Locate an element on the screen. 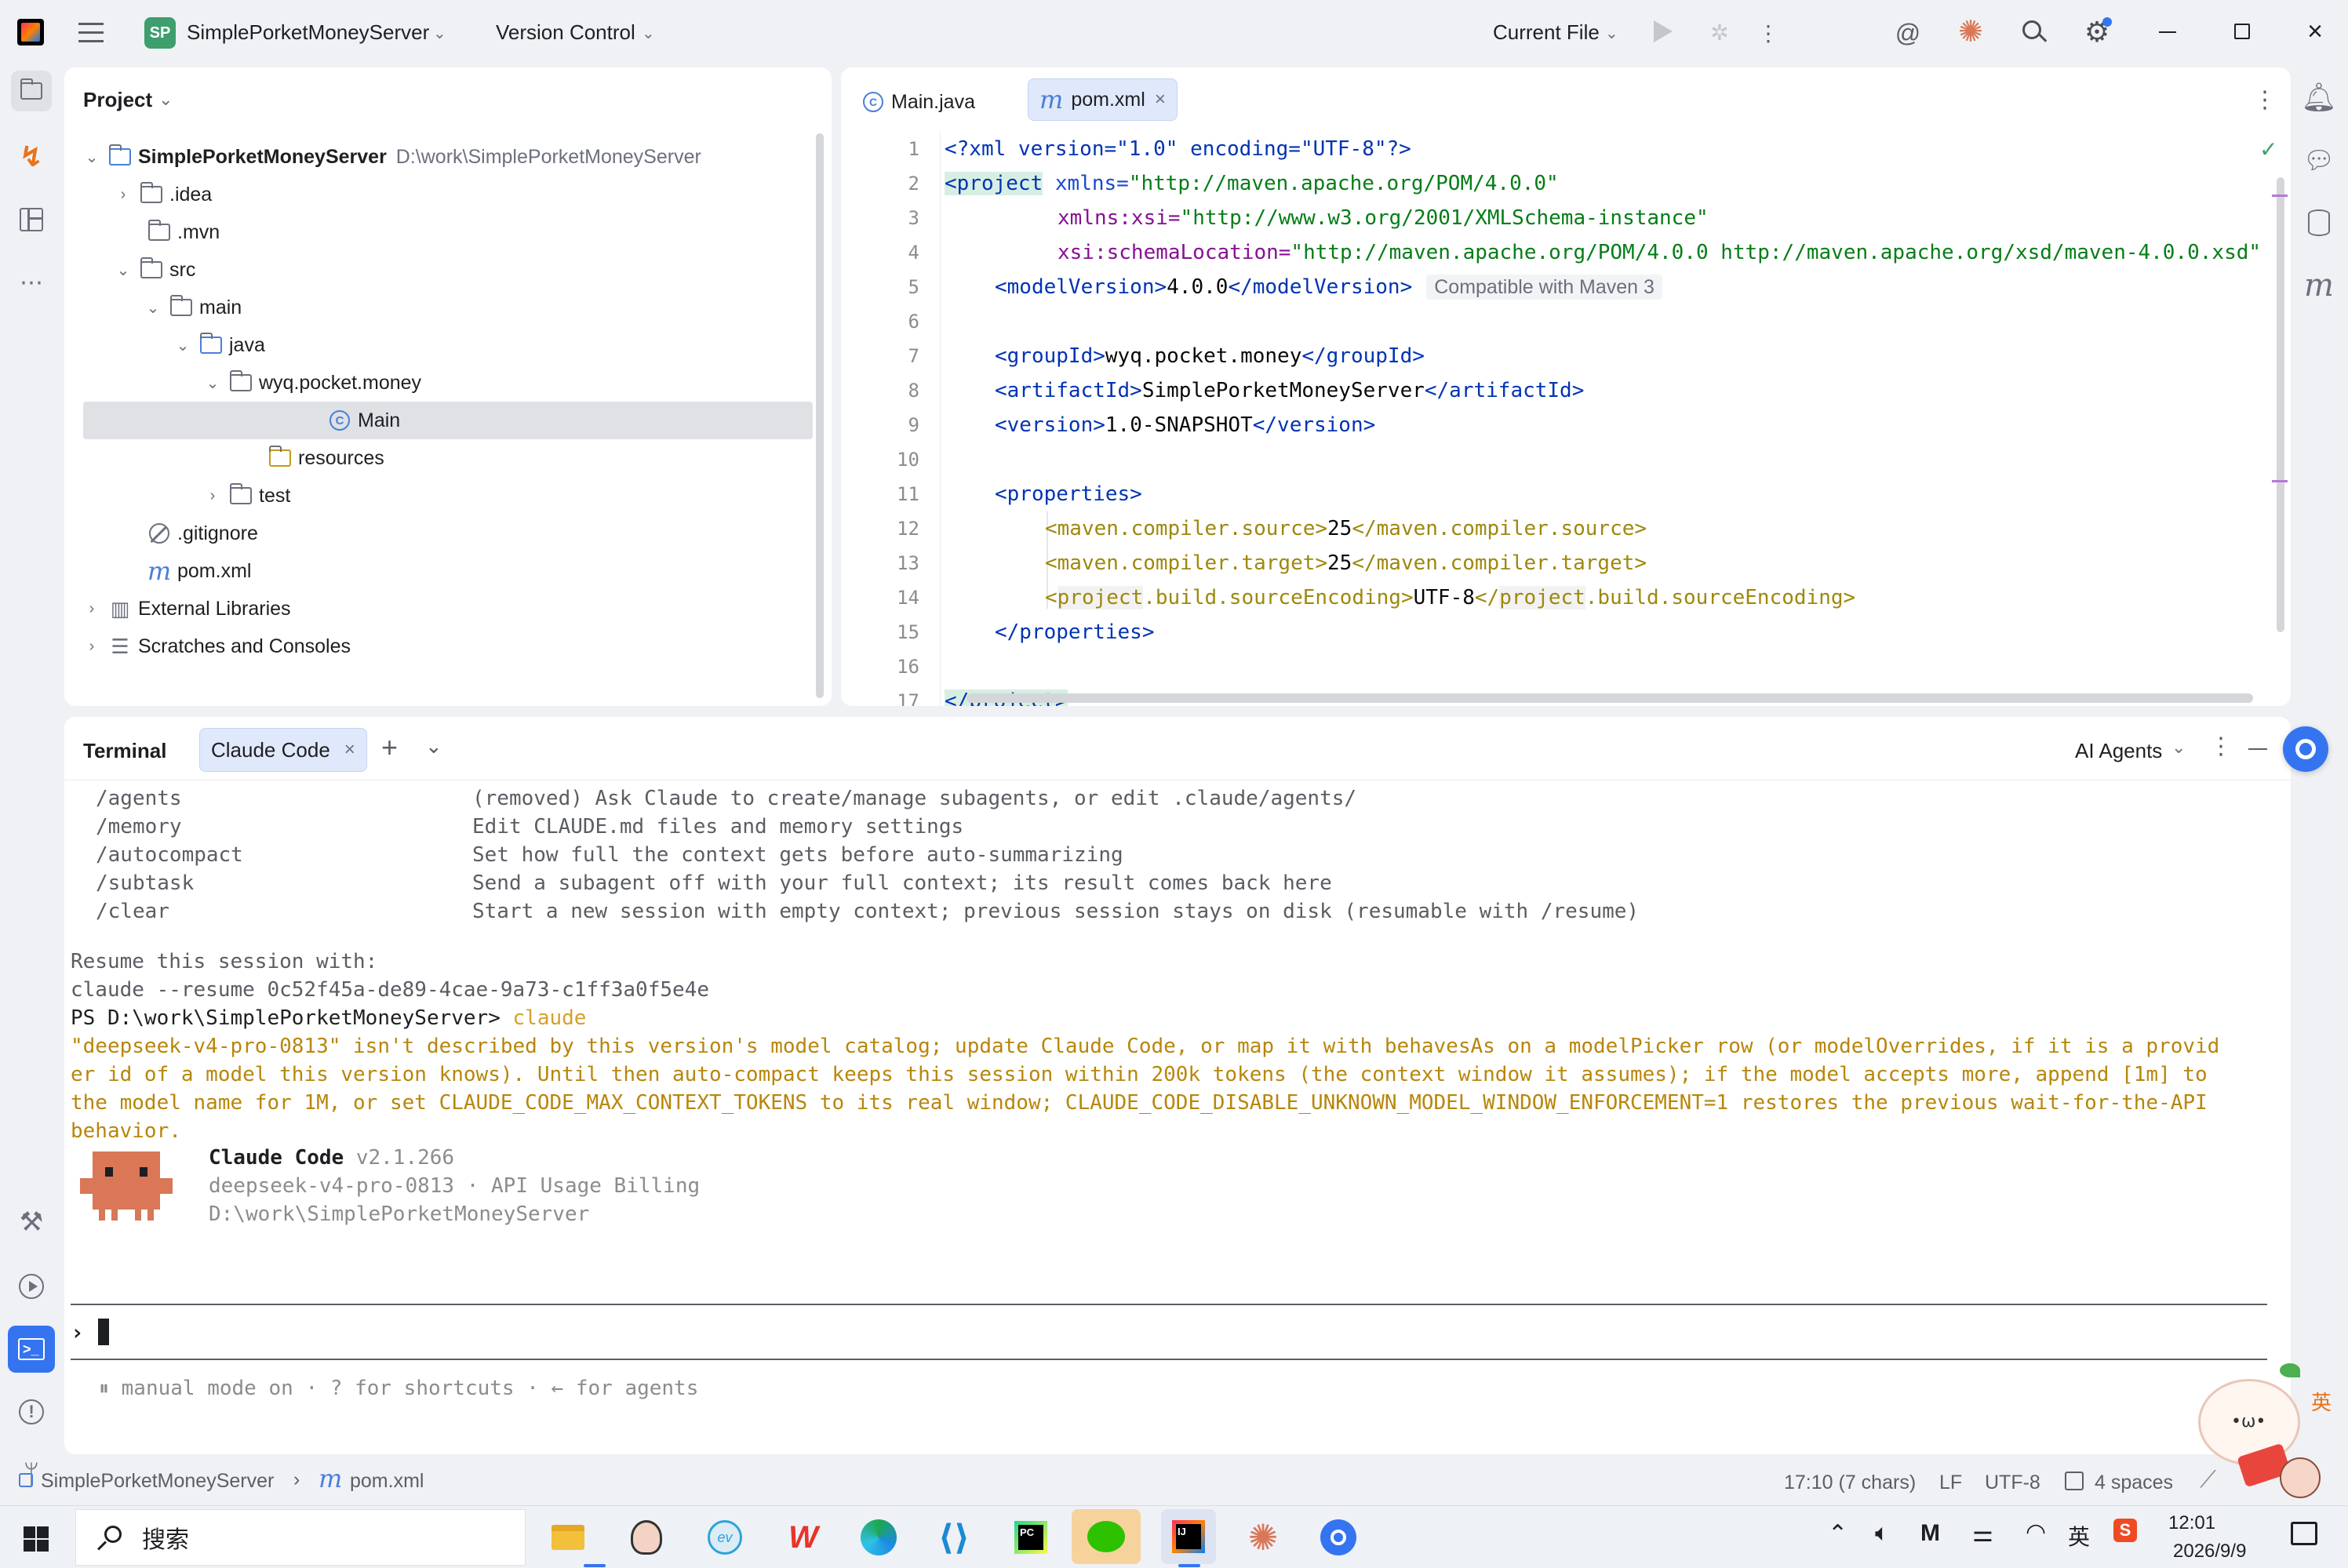 The width and height of the screenshot is (2348, 1568). run-config-selector: Current File is located at coordinates (1546, 32).